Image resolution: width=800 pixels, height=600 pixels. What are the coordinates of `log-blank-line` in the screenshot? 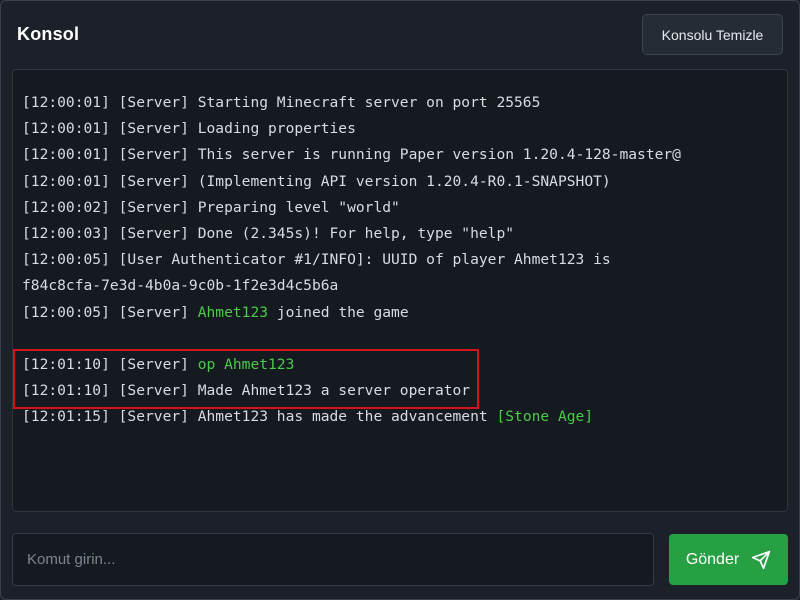 It's located at (404, 339).